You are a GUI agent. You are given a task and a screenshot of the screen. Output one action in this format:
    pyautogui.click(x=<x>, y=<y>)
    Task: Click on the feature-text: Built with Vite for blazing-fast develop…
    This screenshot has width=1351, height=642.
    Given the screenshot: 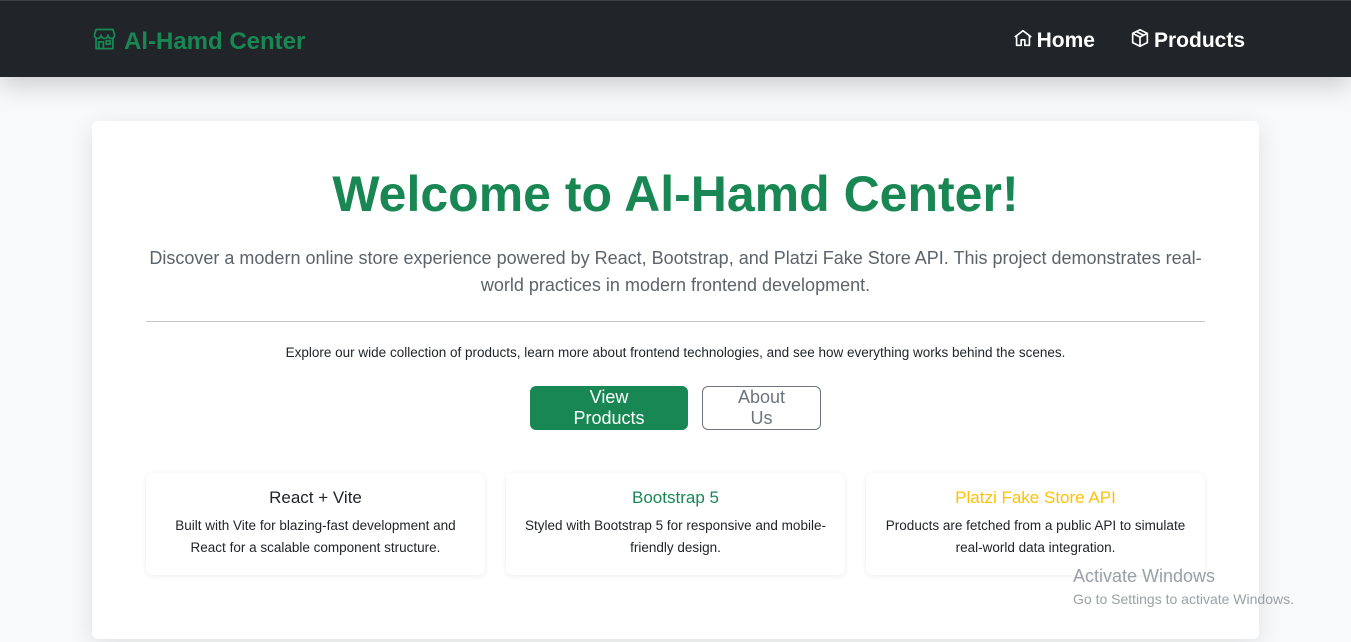 What is the action you would take?
    pyautogui.click(x=315, y=536)
    